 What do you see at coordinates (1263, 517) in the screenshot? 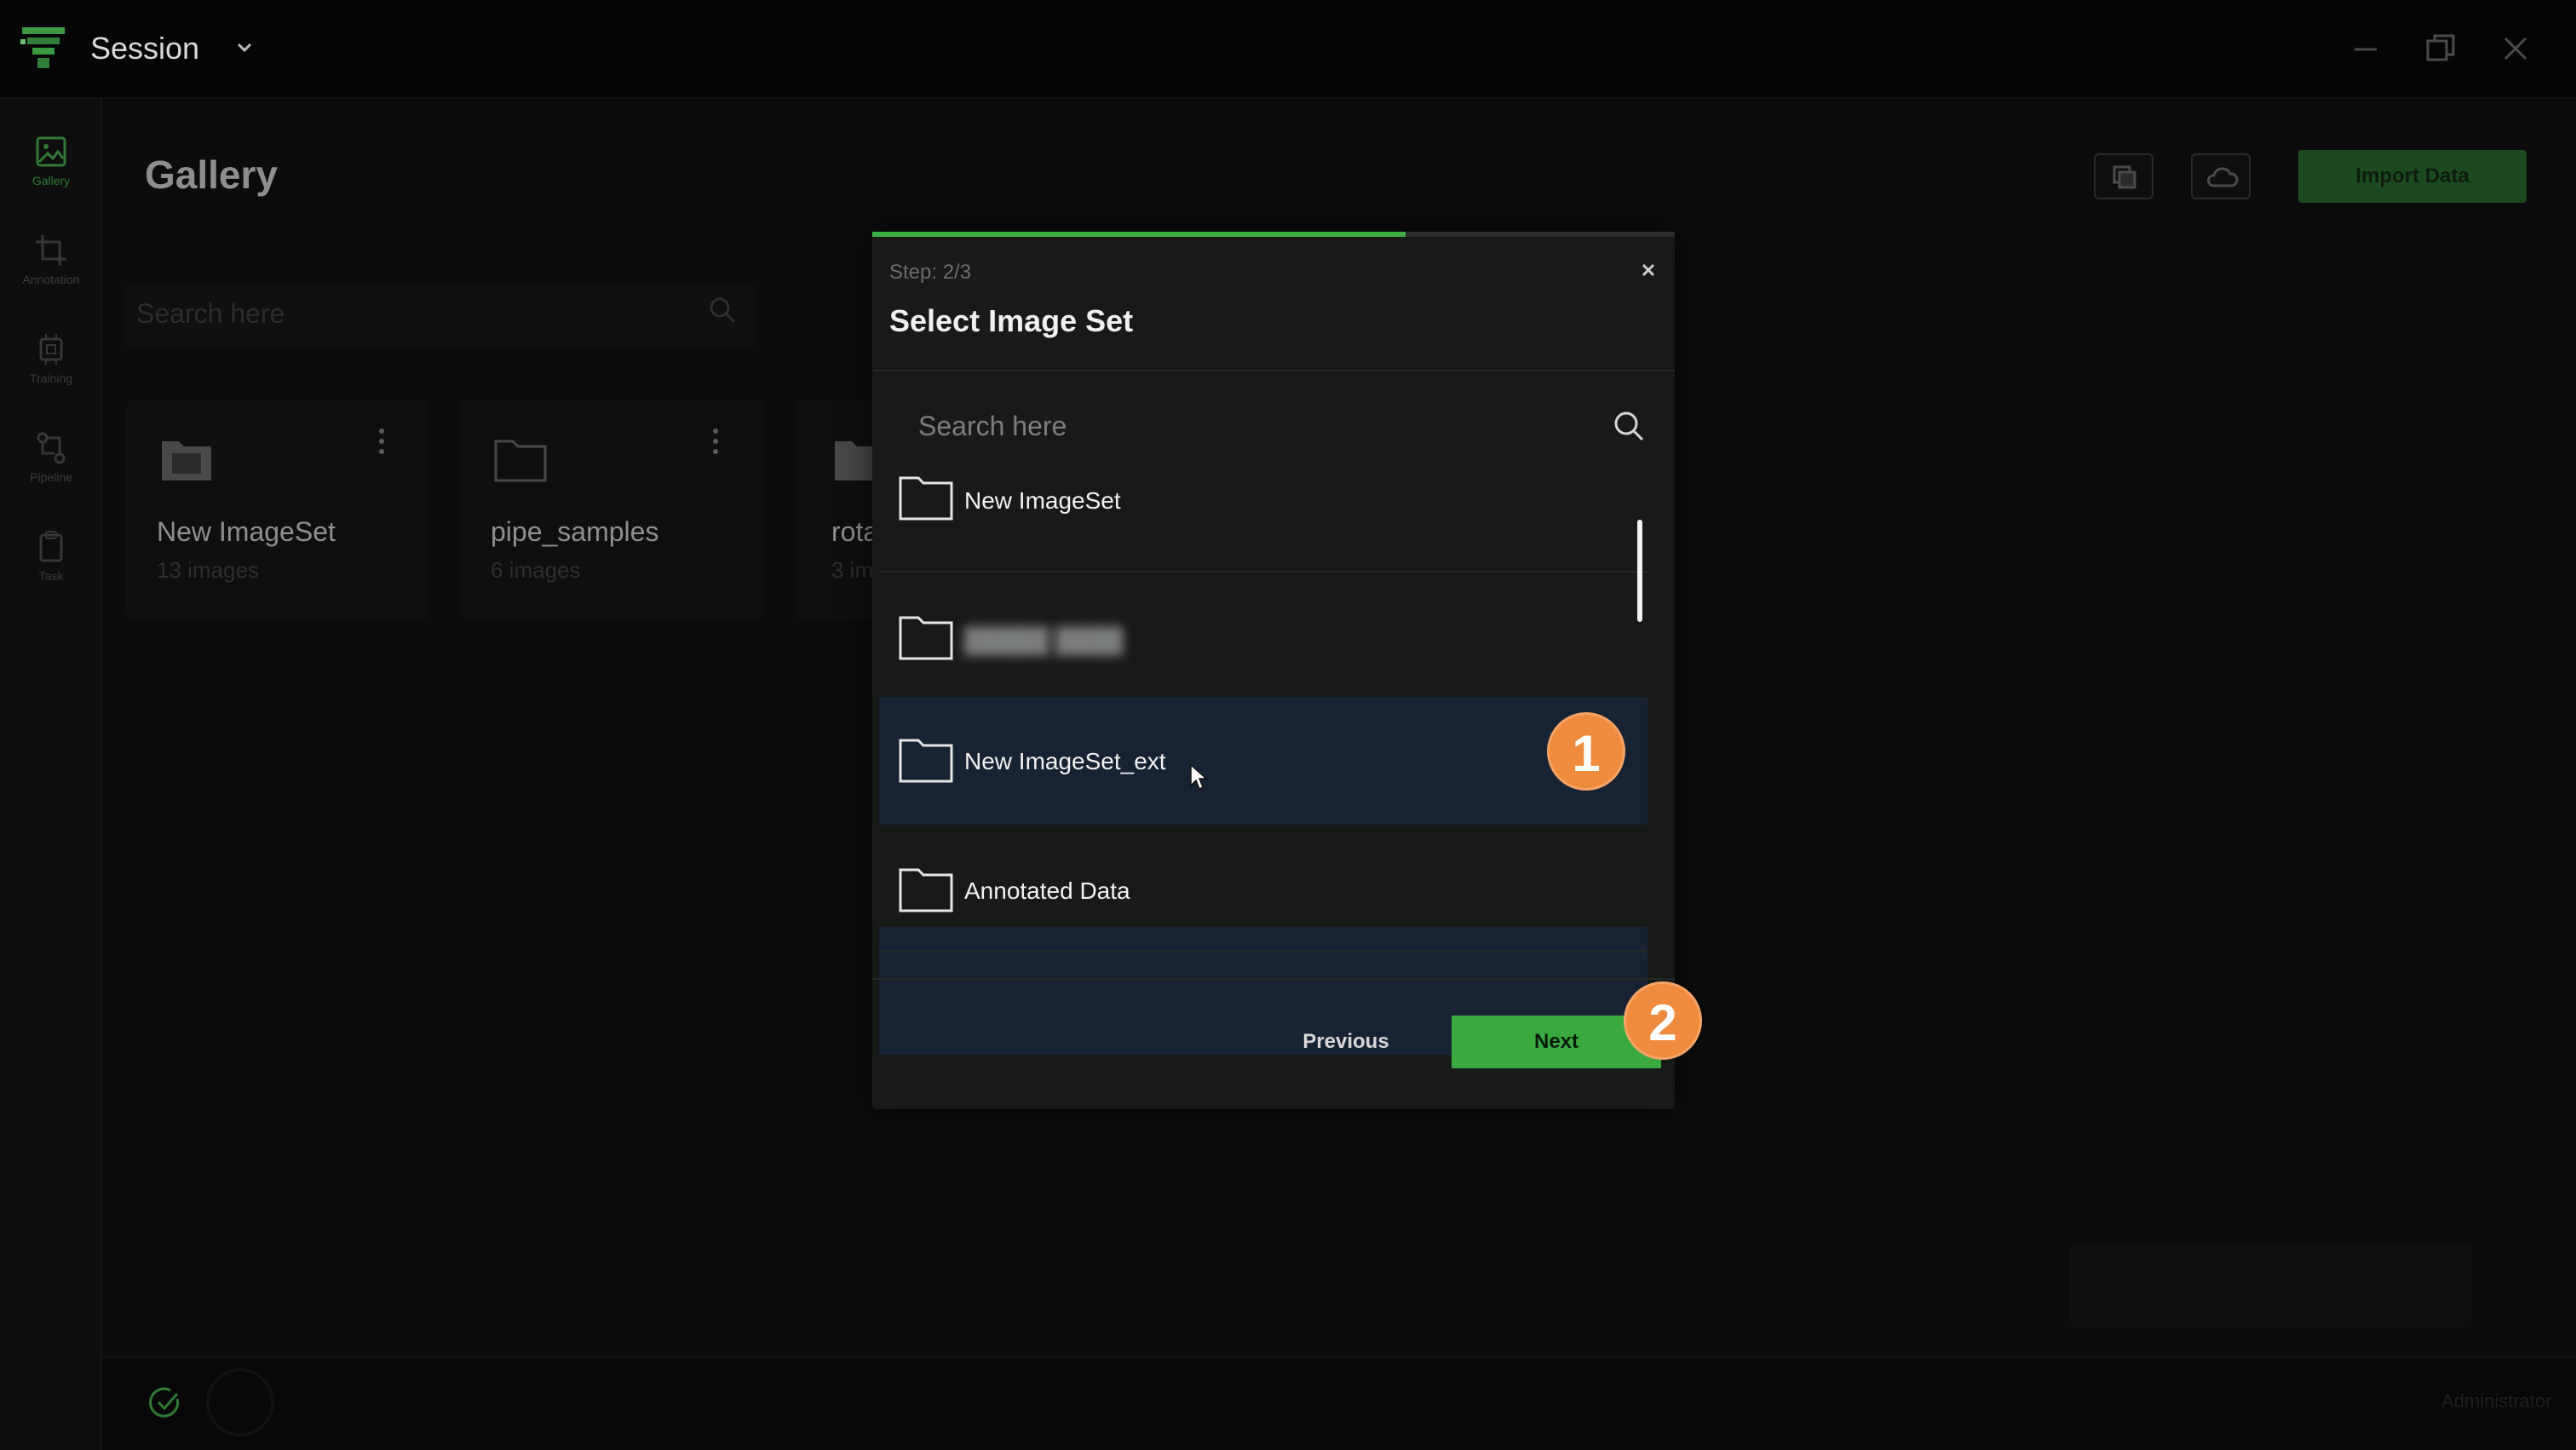
I see `list-item: New ImageSet` at bounding box center [1263, 517].